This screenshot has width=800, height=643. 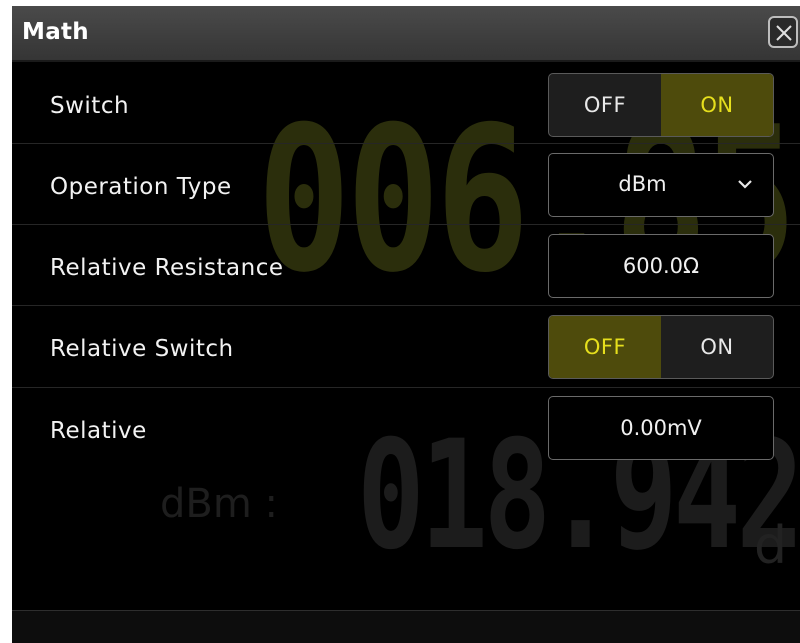 I want to click on relative-switch-on-option: ON, so click(x=717, y=347).